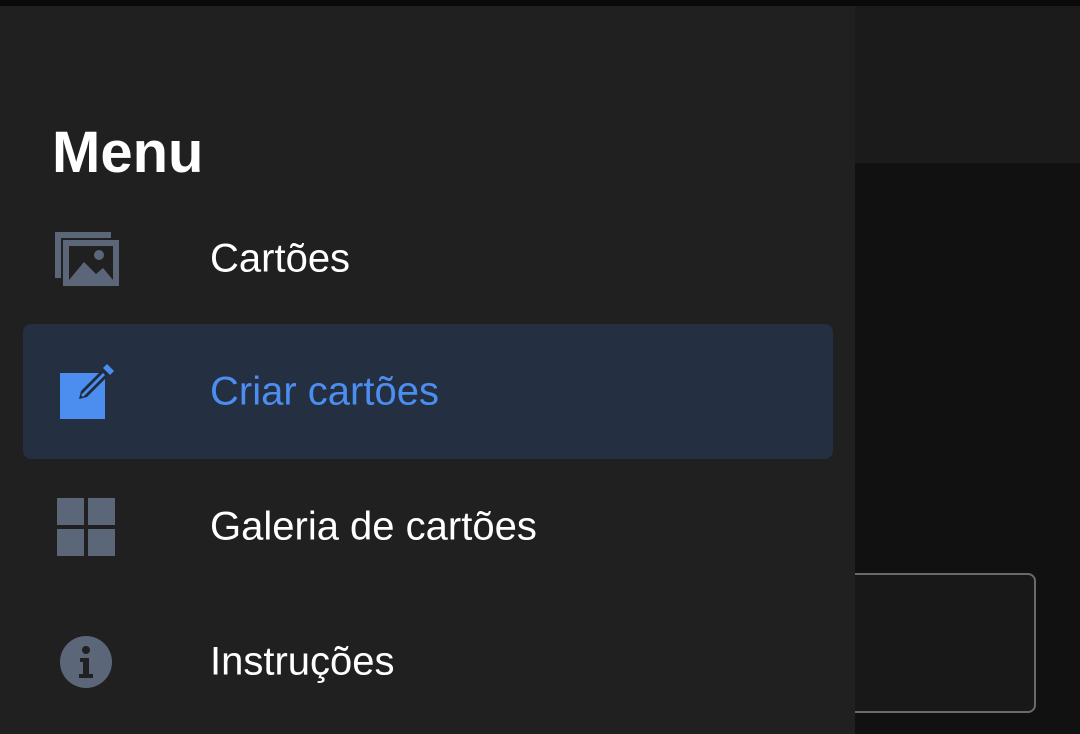 The height and width of the screenshot is (734, 1080). I want to click on edit-square-icon, so click(86, 392).